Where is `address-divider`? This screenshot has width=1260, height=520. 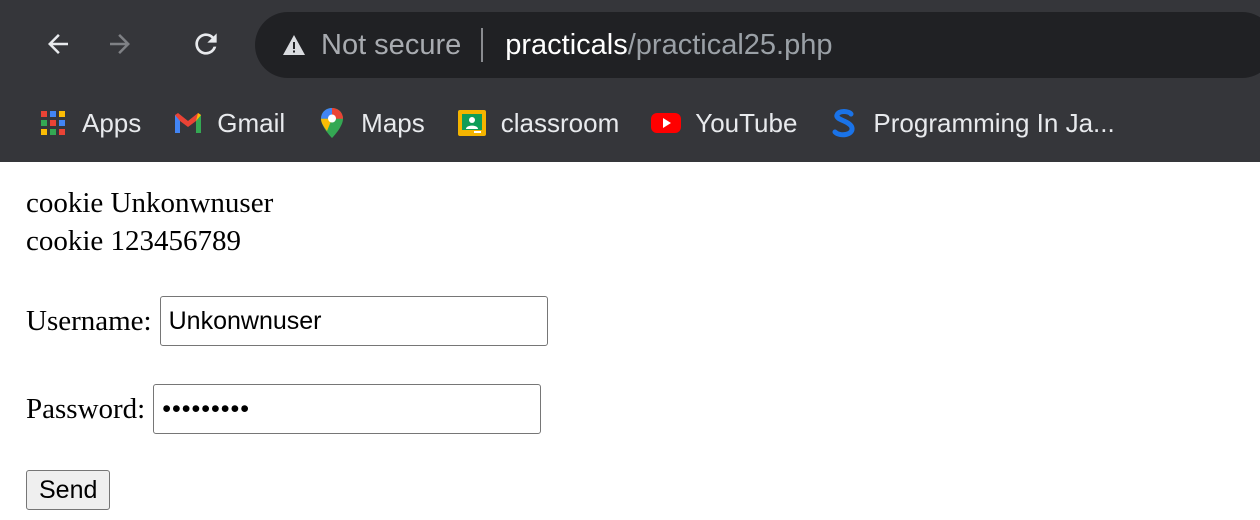 address-divider is located at coordinates (482, 45).